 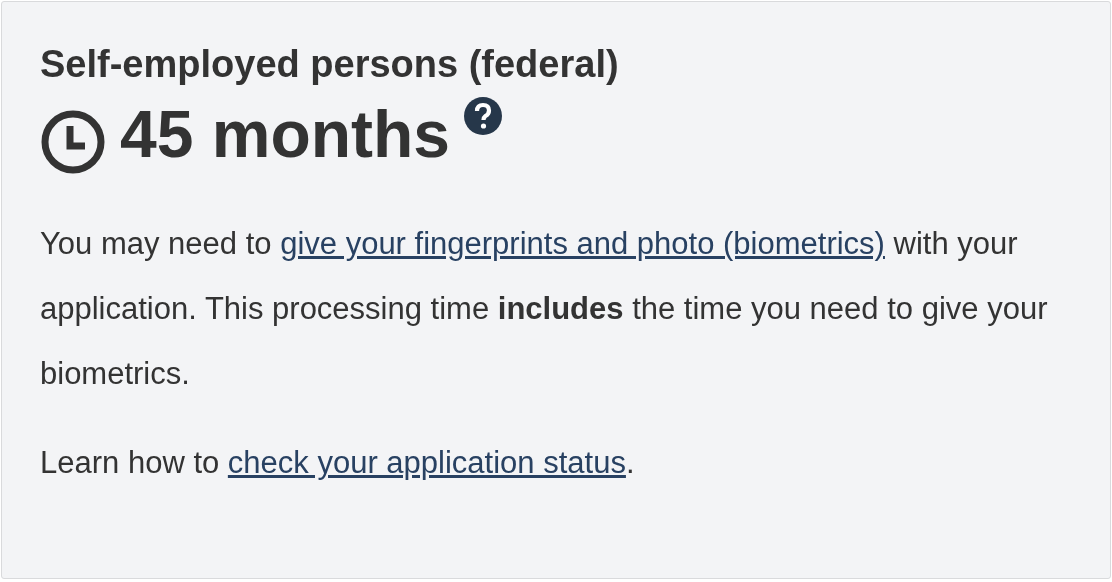 I want to click on paragraph: Learn how to check your application status., so click(x=338, y=463).